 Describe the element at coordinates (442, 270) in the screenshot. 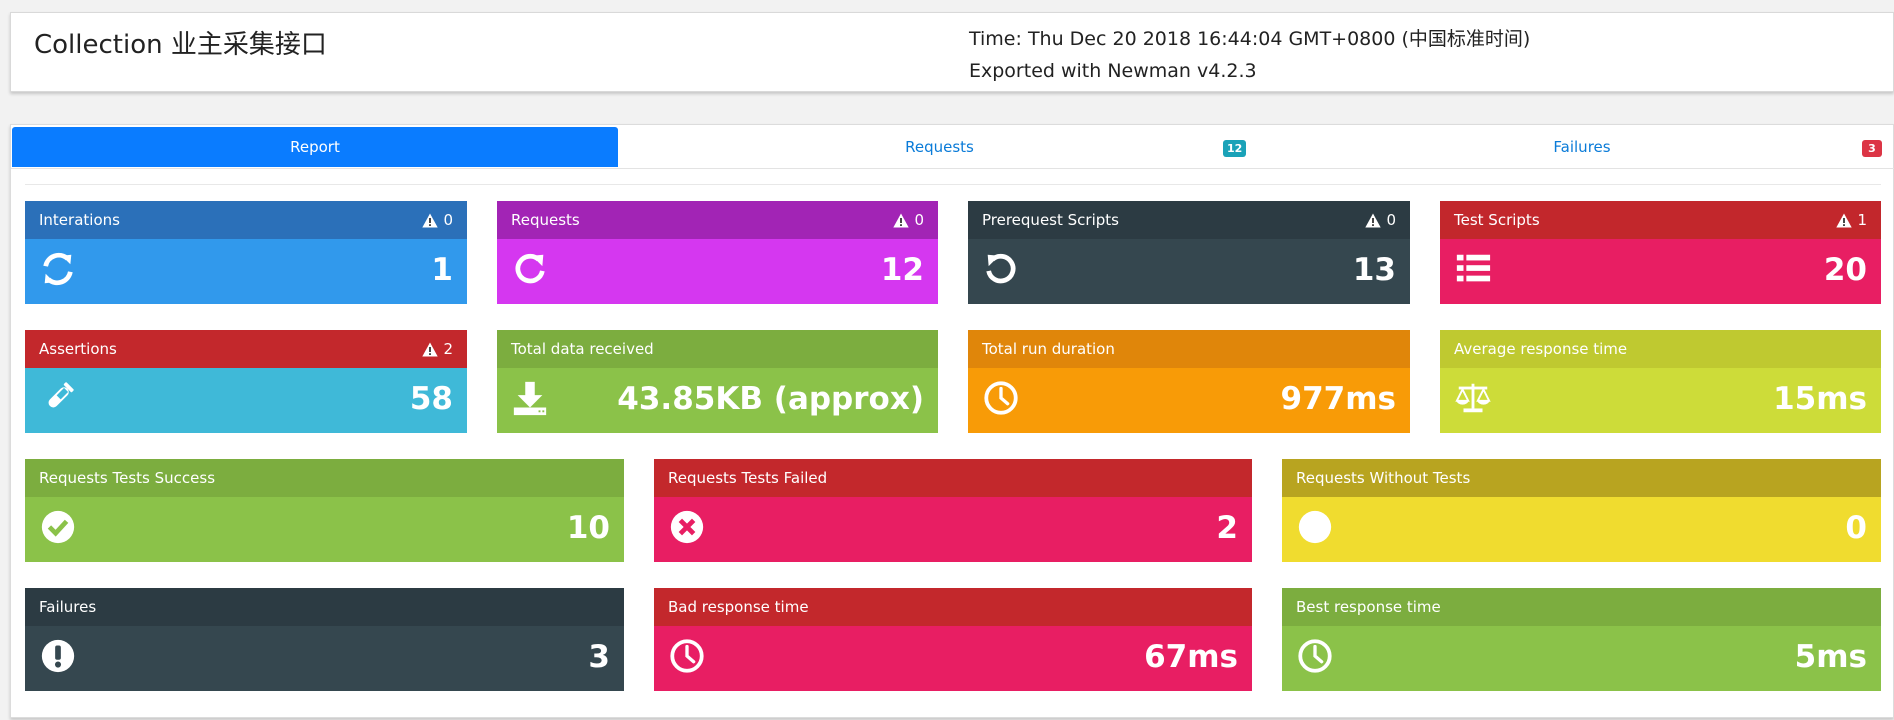

I see `tile-value: 1` at that location.